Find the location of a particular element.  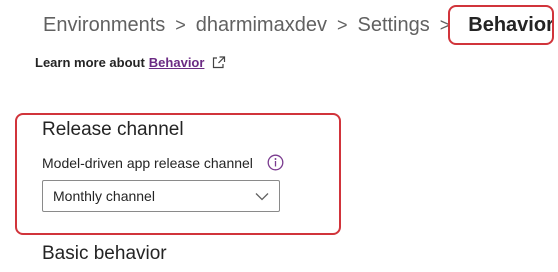

learn-more-prefix: Learn more about is located at coordinates (90, 62).